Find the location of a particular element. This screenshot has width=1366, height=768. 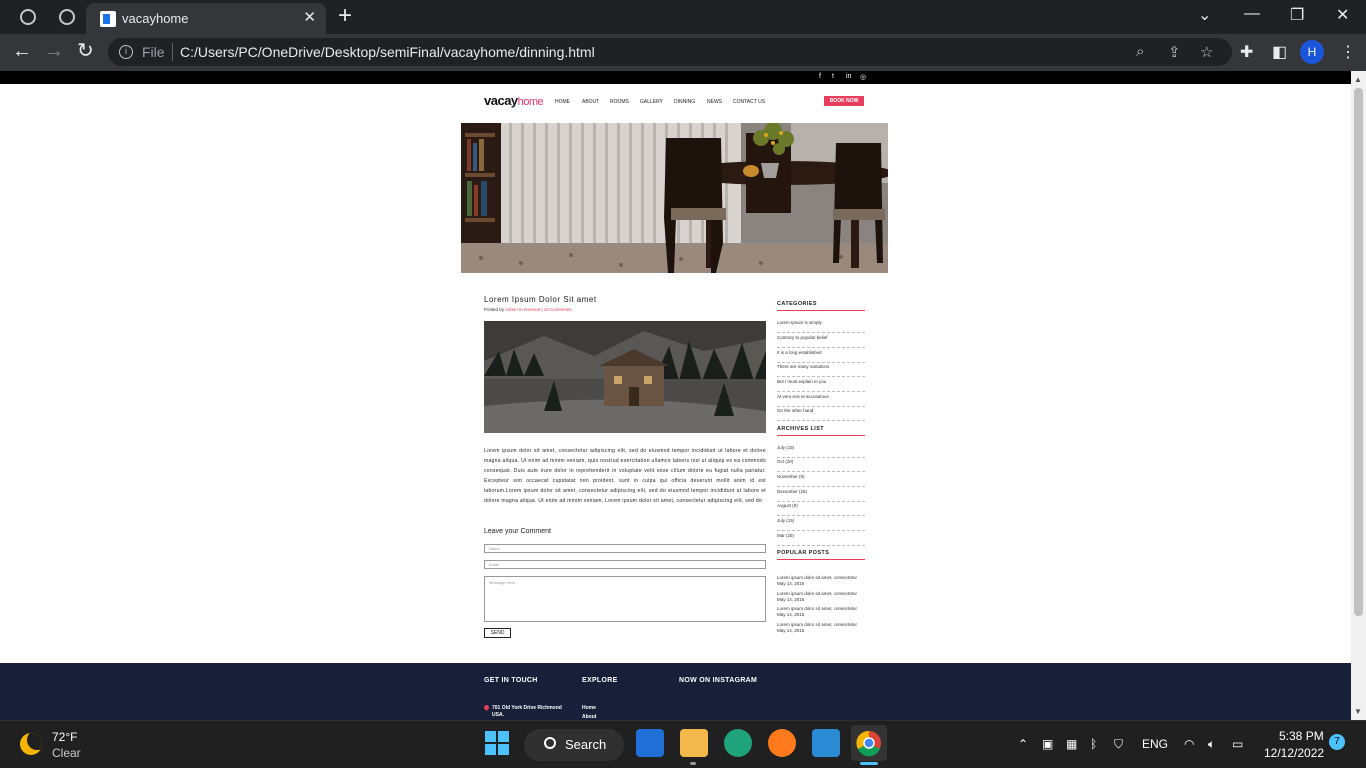

new-tab-button: + is located at coordinates (345, 16).